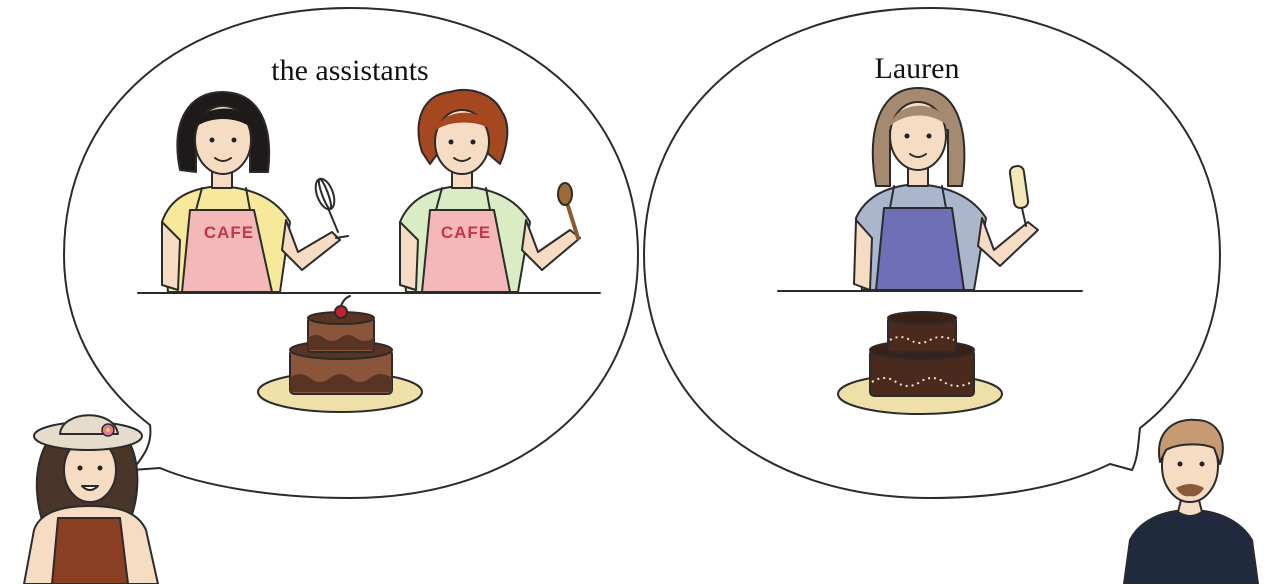 The image size is (1280, 584). I want to click on apron-text-2: CAFE, so click(466, 232).